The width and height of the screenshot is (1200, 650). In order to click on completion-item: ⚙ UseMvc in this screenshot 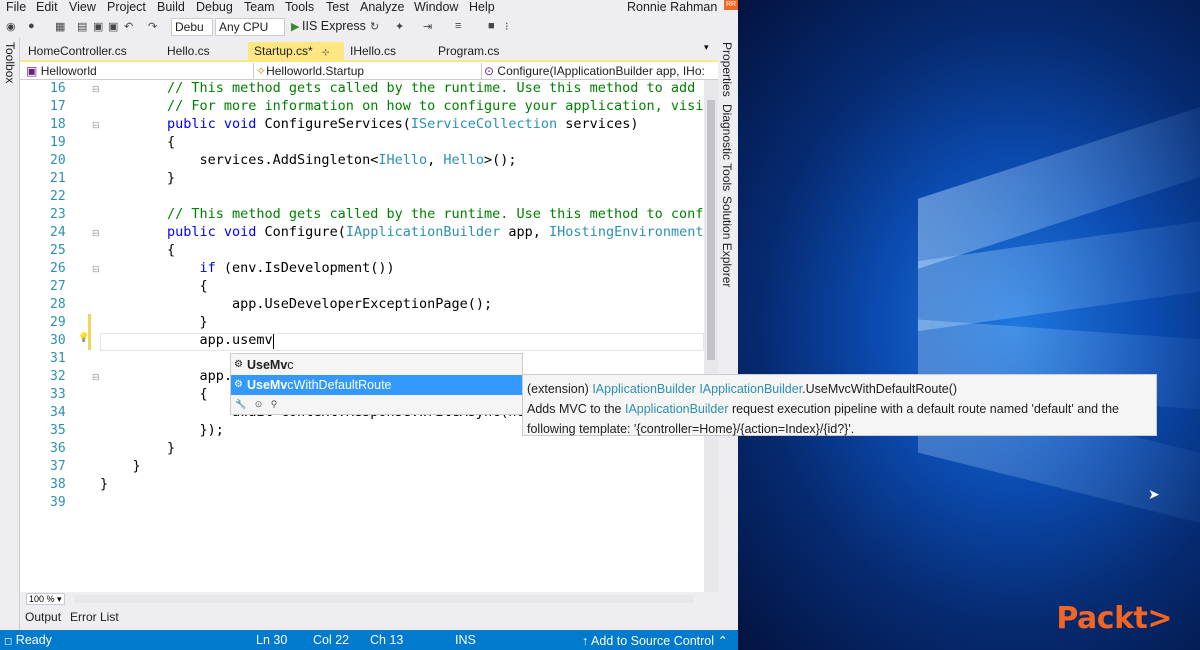, I will do `click(376, 365)`.